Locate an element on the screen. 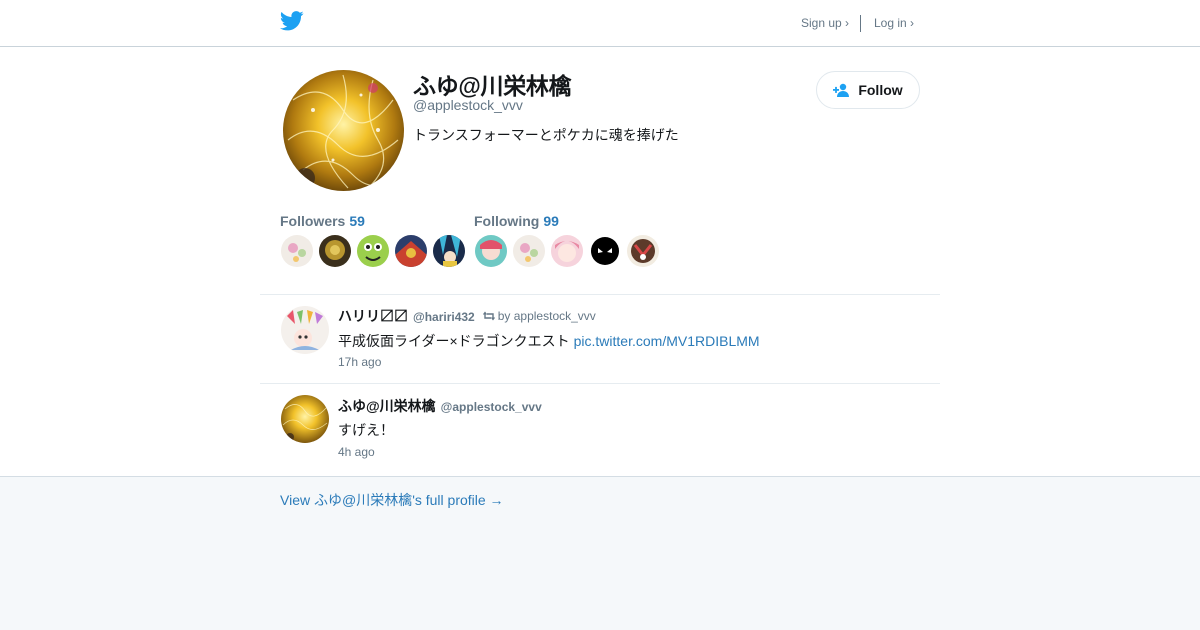 The height and width of the screenshot is (630, 1200). header-divider is located at coordinates (860, 23).